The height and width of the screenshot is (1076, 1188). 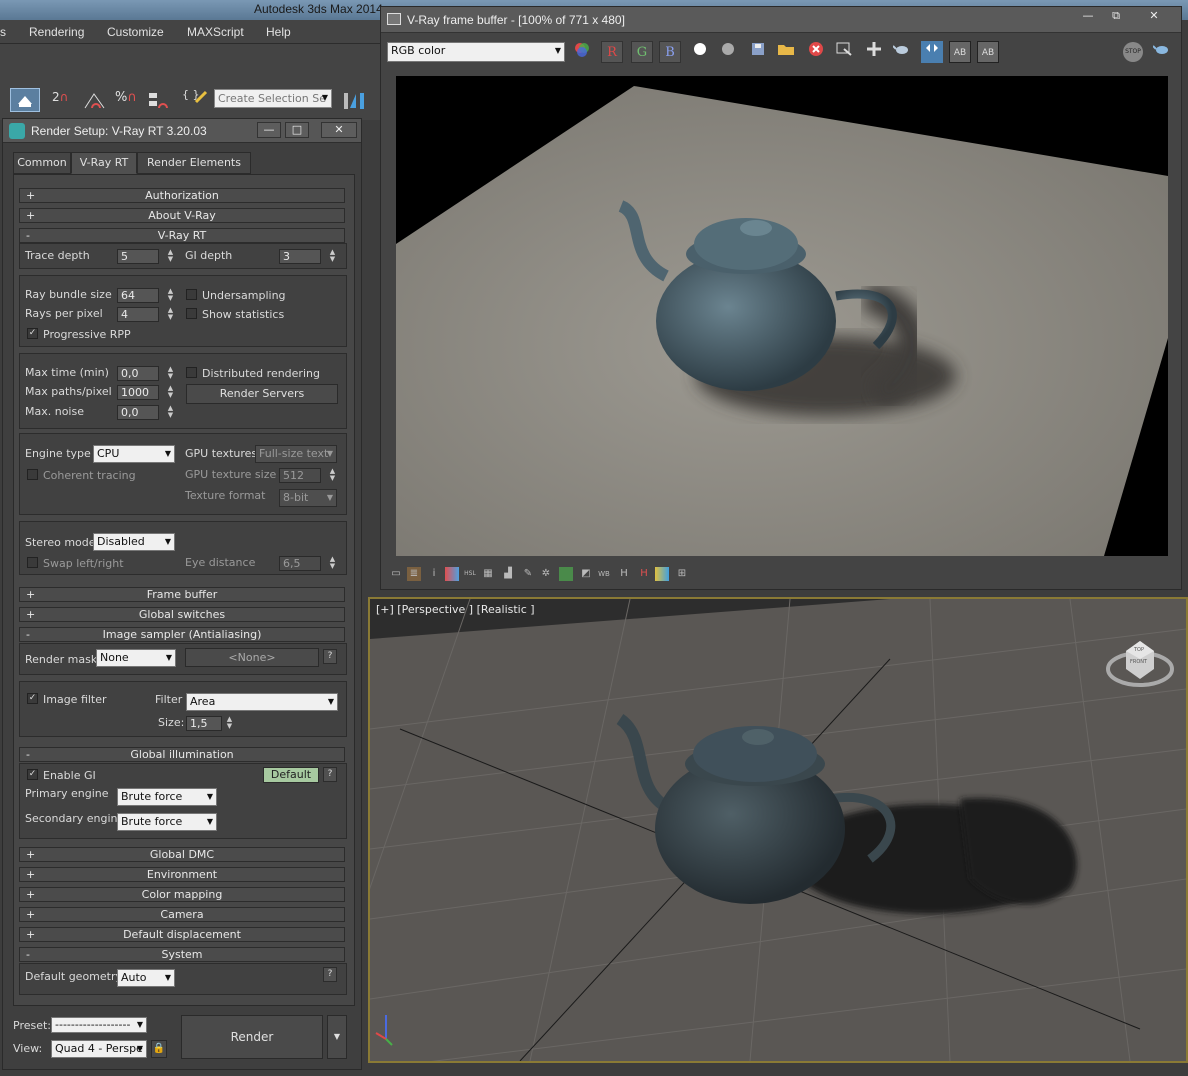 I want to click on enable-gi-checkbox: ✓, so click(x=32, y=774).